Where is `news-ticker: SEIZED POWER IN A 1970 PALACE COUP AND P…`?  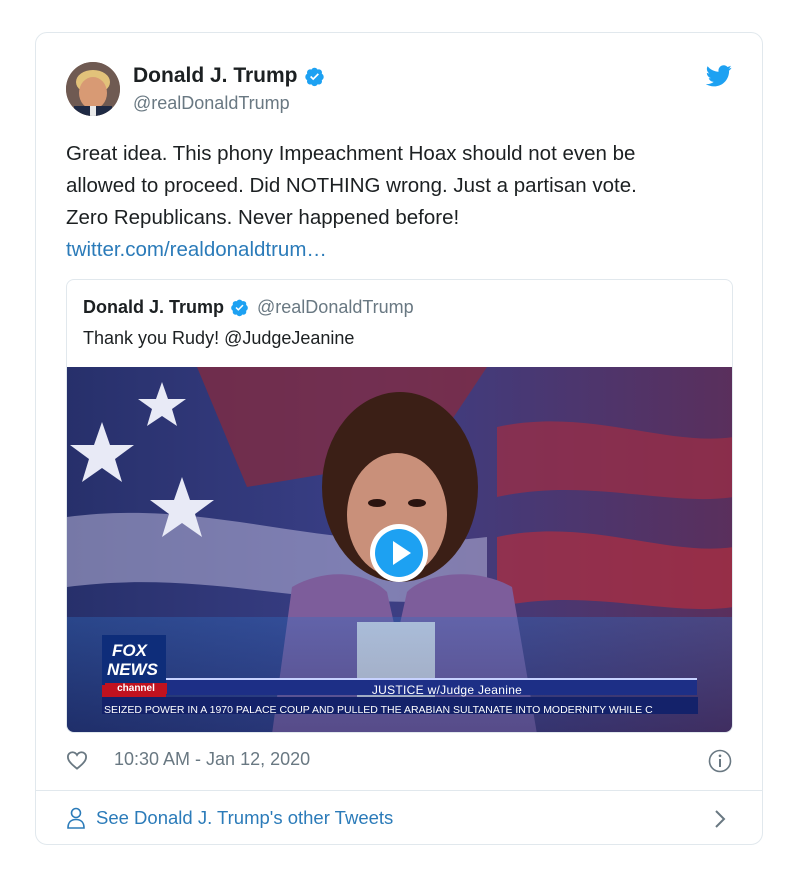 news-ticker: SEIZED POWER IN A 1970 PALACE COUP AND P… is located at coordinates (378, 710).